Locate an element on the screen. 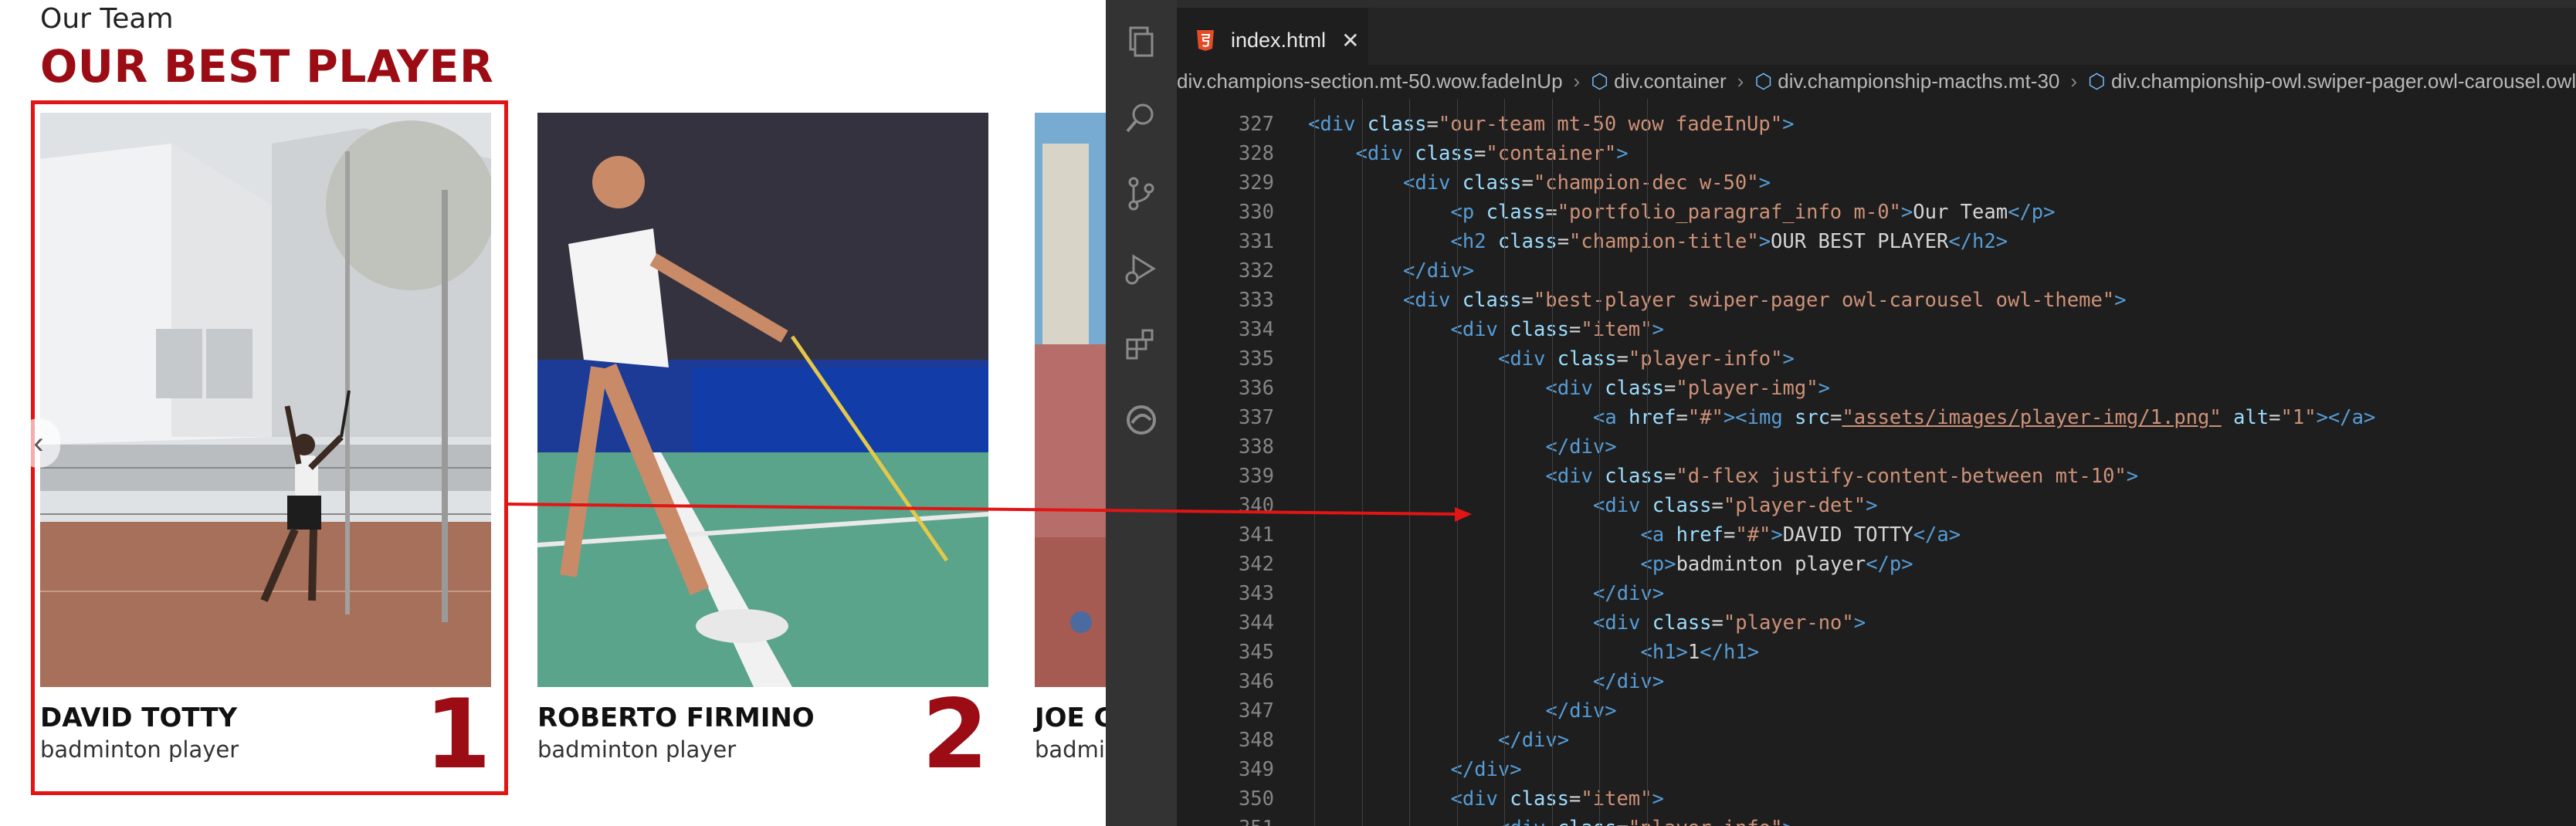 The height and width of the screenshot is (826, 2576). code-line: 334 <div class="item"> is located at coordinates (1876, 330).